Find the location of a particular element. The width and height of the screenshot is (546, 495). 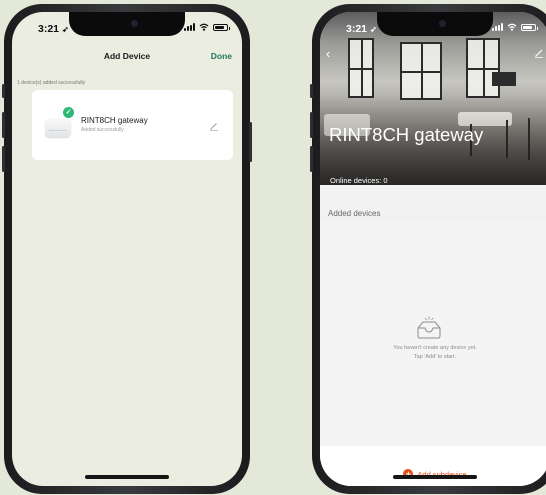

empty-tray-icon is located at coordinates (429, 327).